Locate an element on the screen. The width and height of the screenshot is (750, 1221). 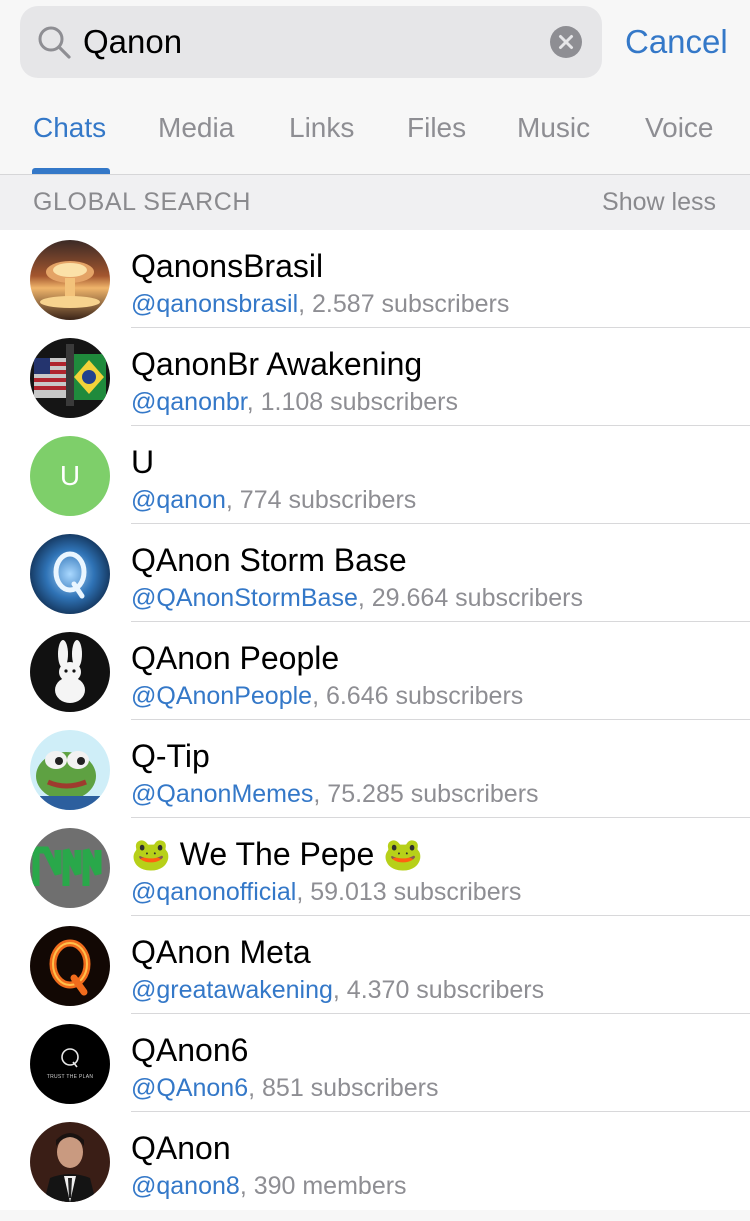
tab-links: Links is located at coordinates (321, 128).